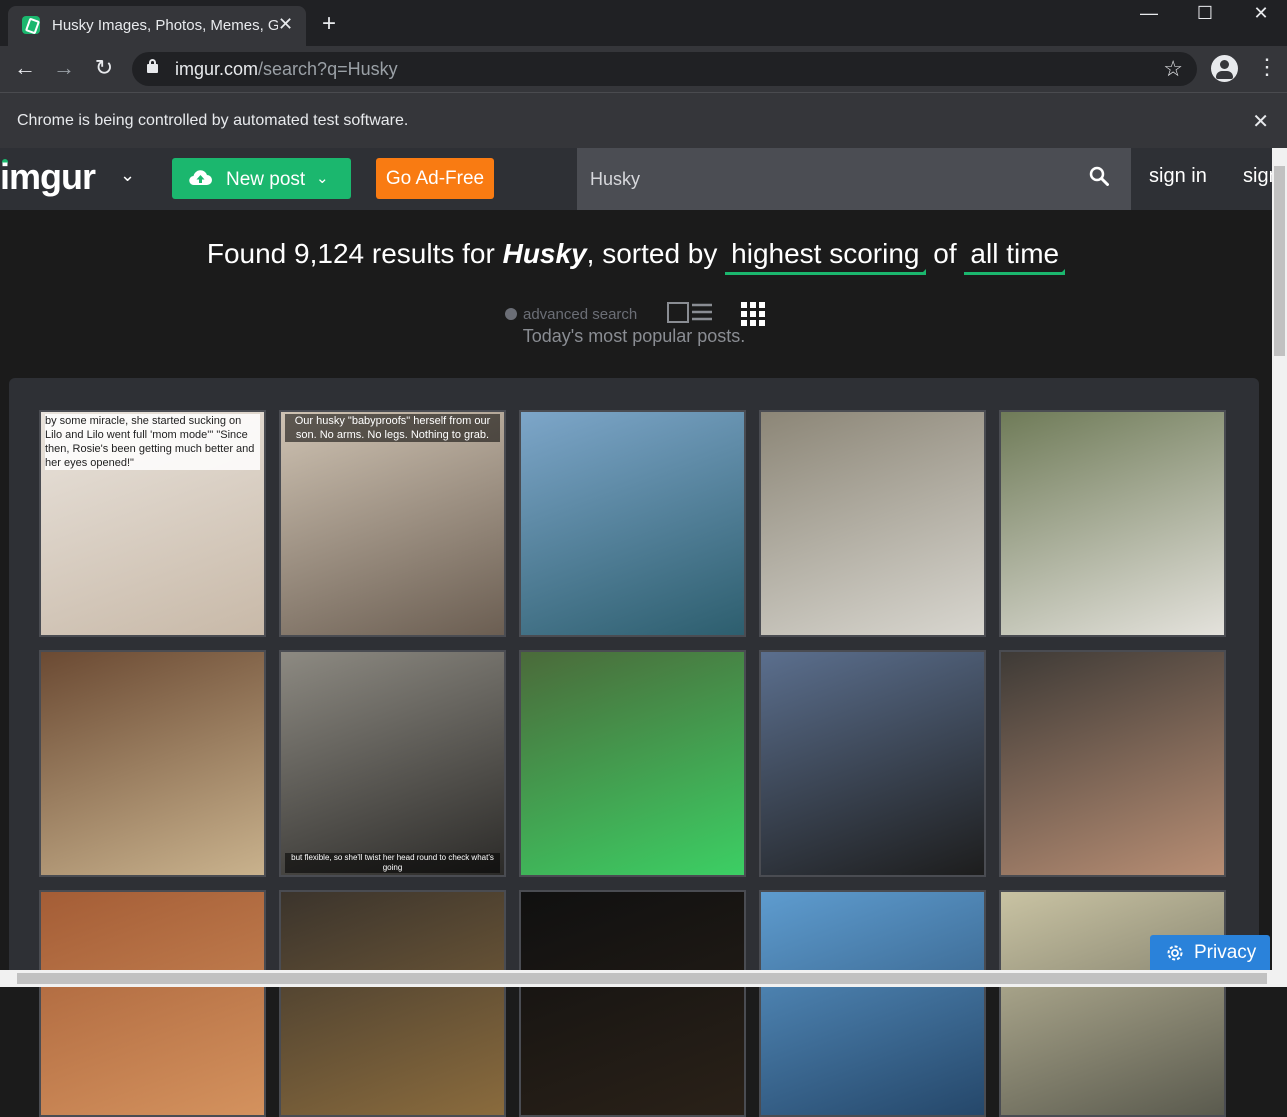  I want to click on chevron-down-icon: ⌄, so click(322, 178).